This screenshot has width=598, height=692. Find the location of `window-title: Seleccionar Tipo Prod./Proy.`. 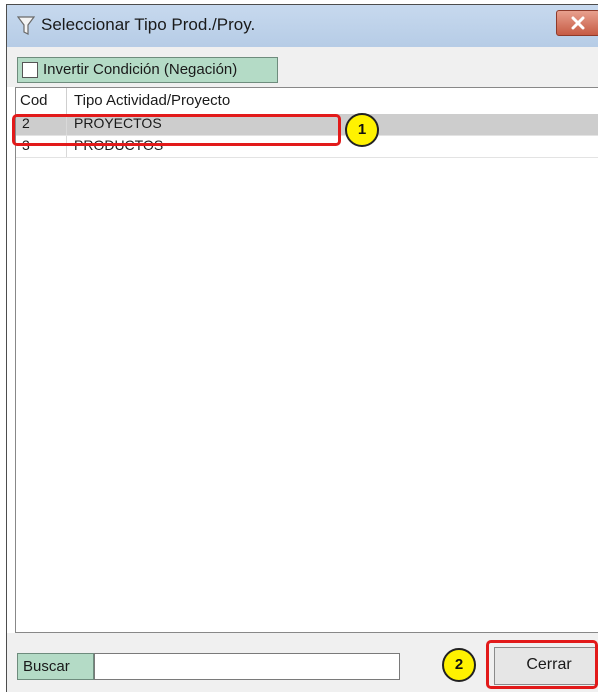

window-title: Seleccionar Tipo Prod./Proy. is located at coordinates (148, 24).